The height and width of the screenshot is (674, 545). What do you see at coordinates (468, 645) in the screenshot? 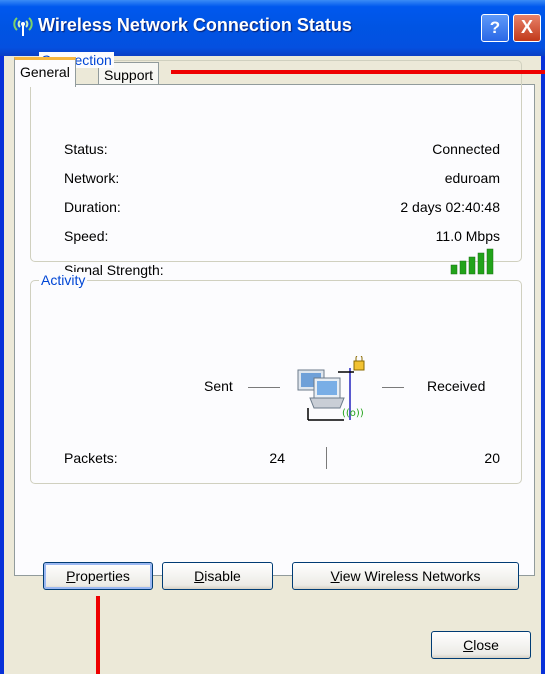
I see `close-mnemonic: C` at bounding box center [468, 645].